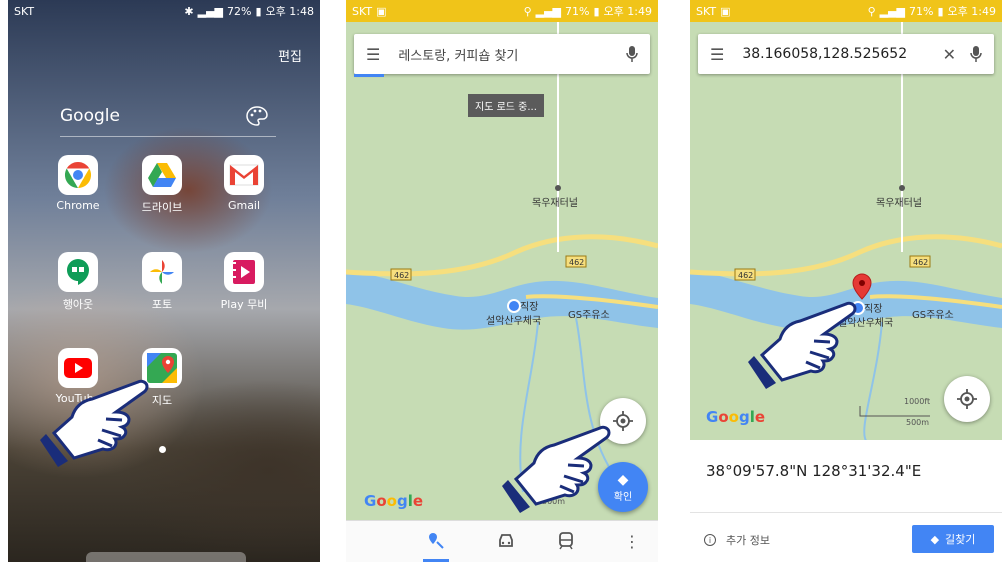 This screenshot has height=562, width=1002. I want to click on app-label: Play 무비, so click(244, 304).